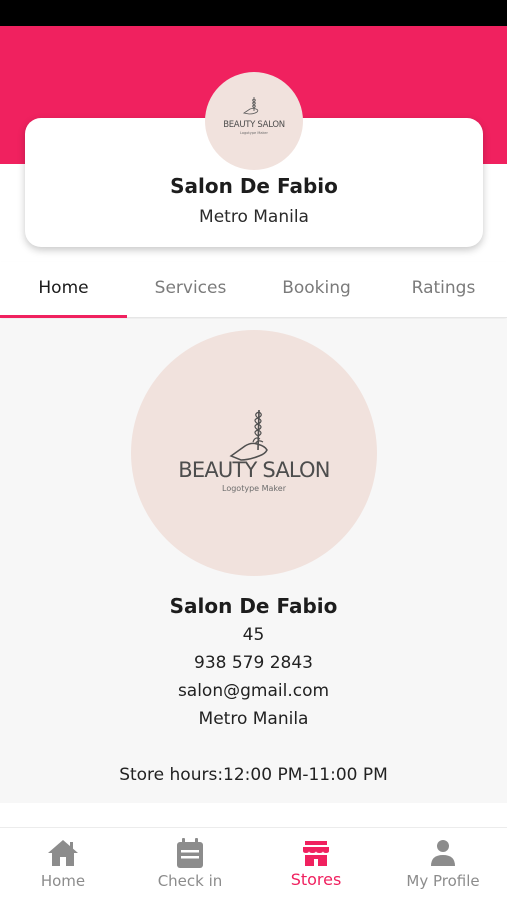  What do you see at coordinates (253, 13) in the screenshot?
I see `status-bar` at bounding box center [253, 13].